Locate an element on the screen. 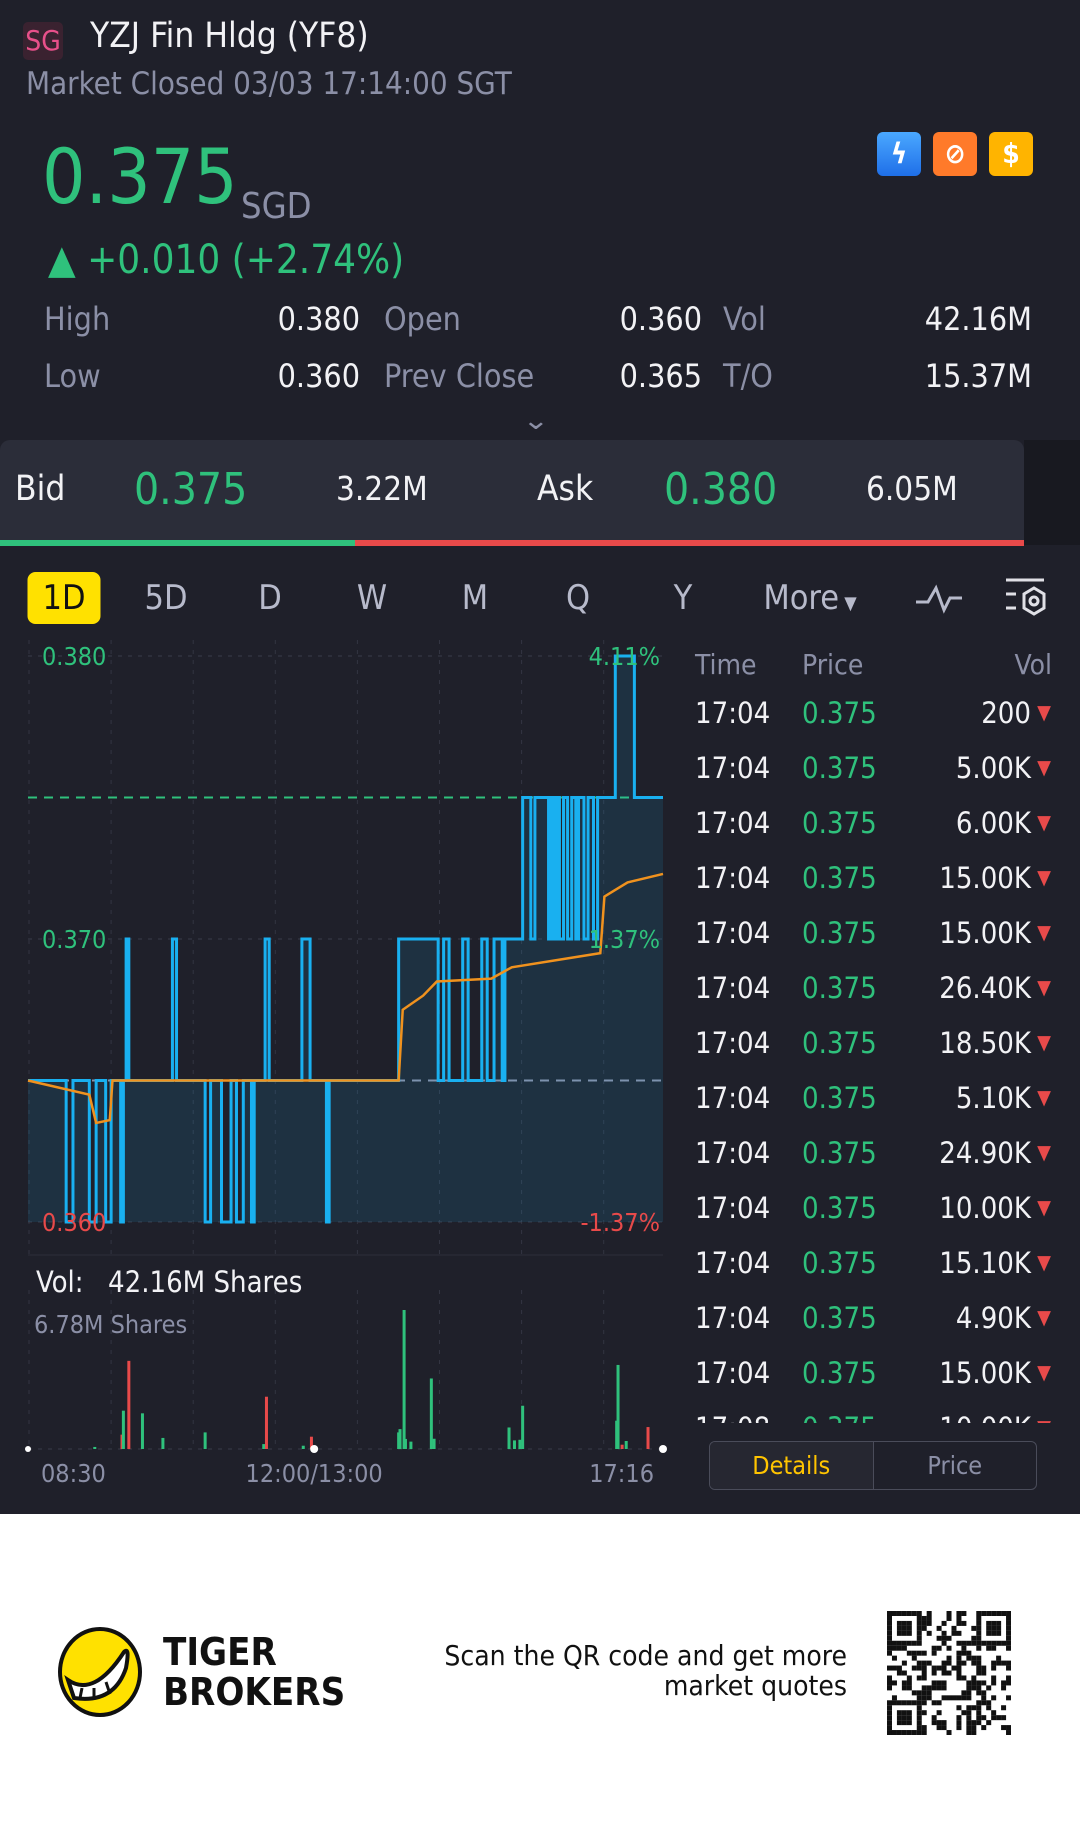 The width and height of the screenshot is (1080, 1830). last-price: 0.375 is located at coordinates (140, 176).